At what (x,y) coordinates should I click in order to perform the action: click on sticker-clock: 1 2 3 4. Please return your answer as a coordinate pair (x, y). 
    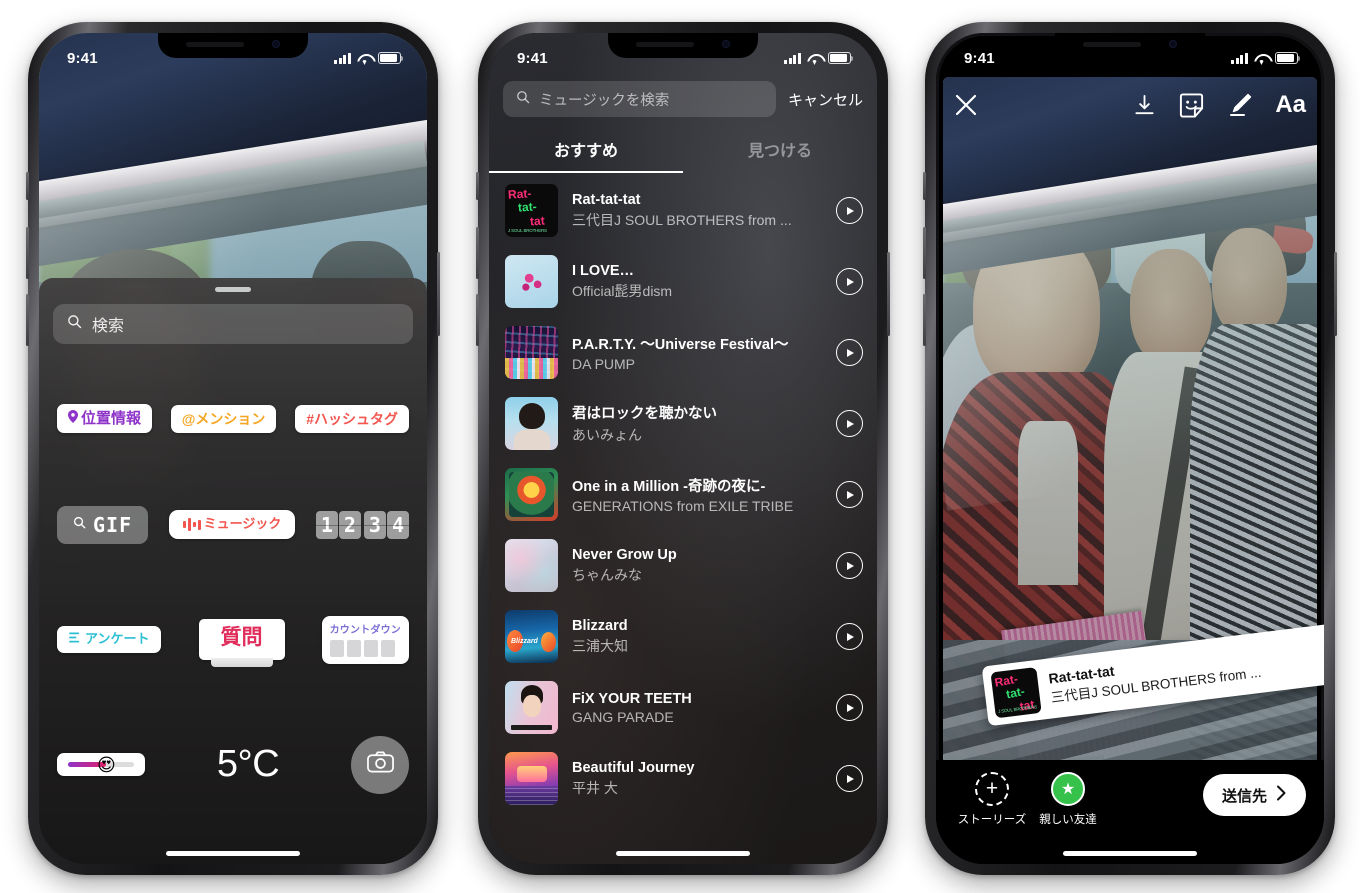
    Looking at the image, I should click on (362, 524).